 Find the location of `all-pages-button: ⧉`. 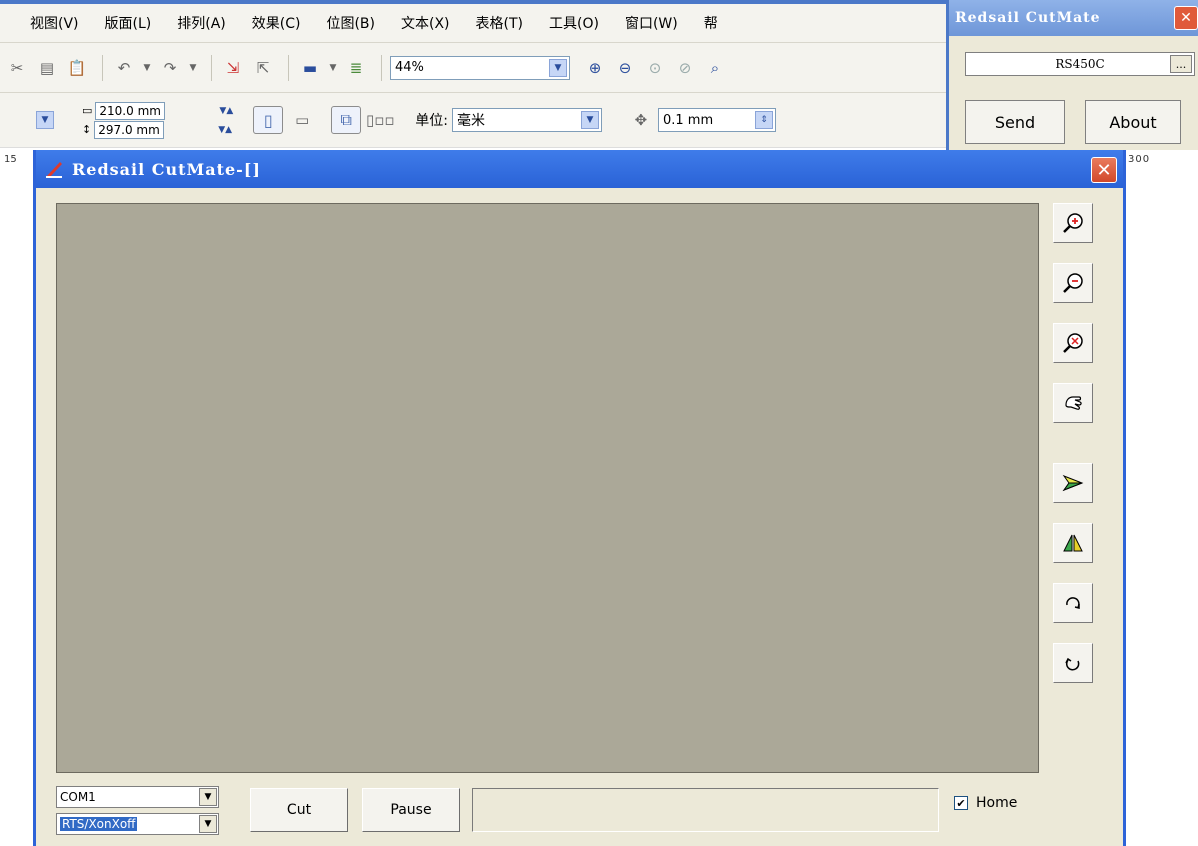

all-pages-button: ⧉ is located at coordinates (346, 120).